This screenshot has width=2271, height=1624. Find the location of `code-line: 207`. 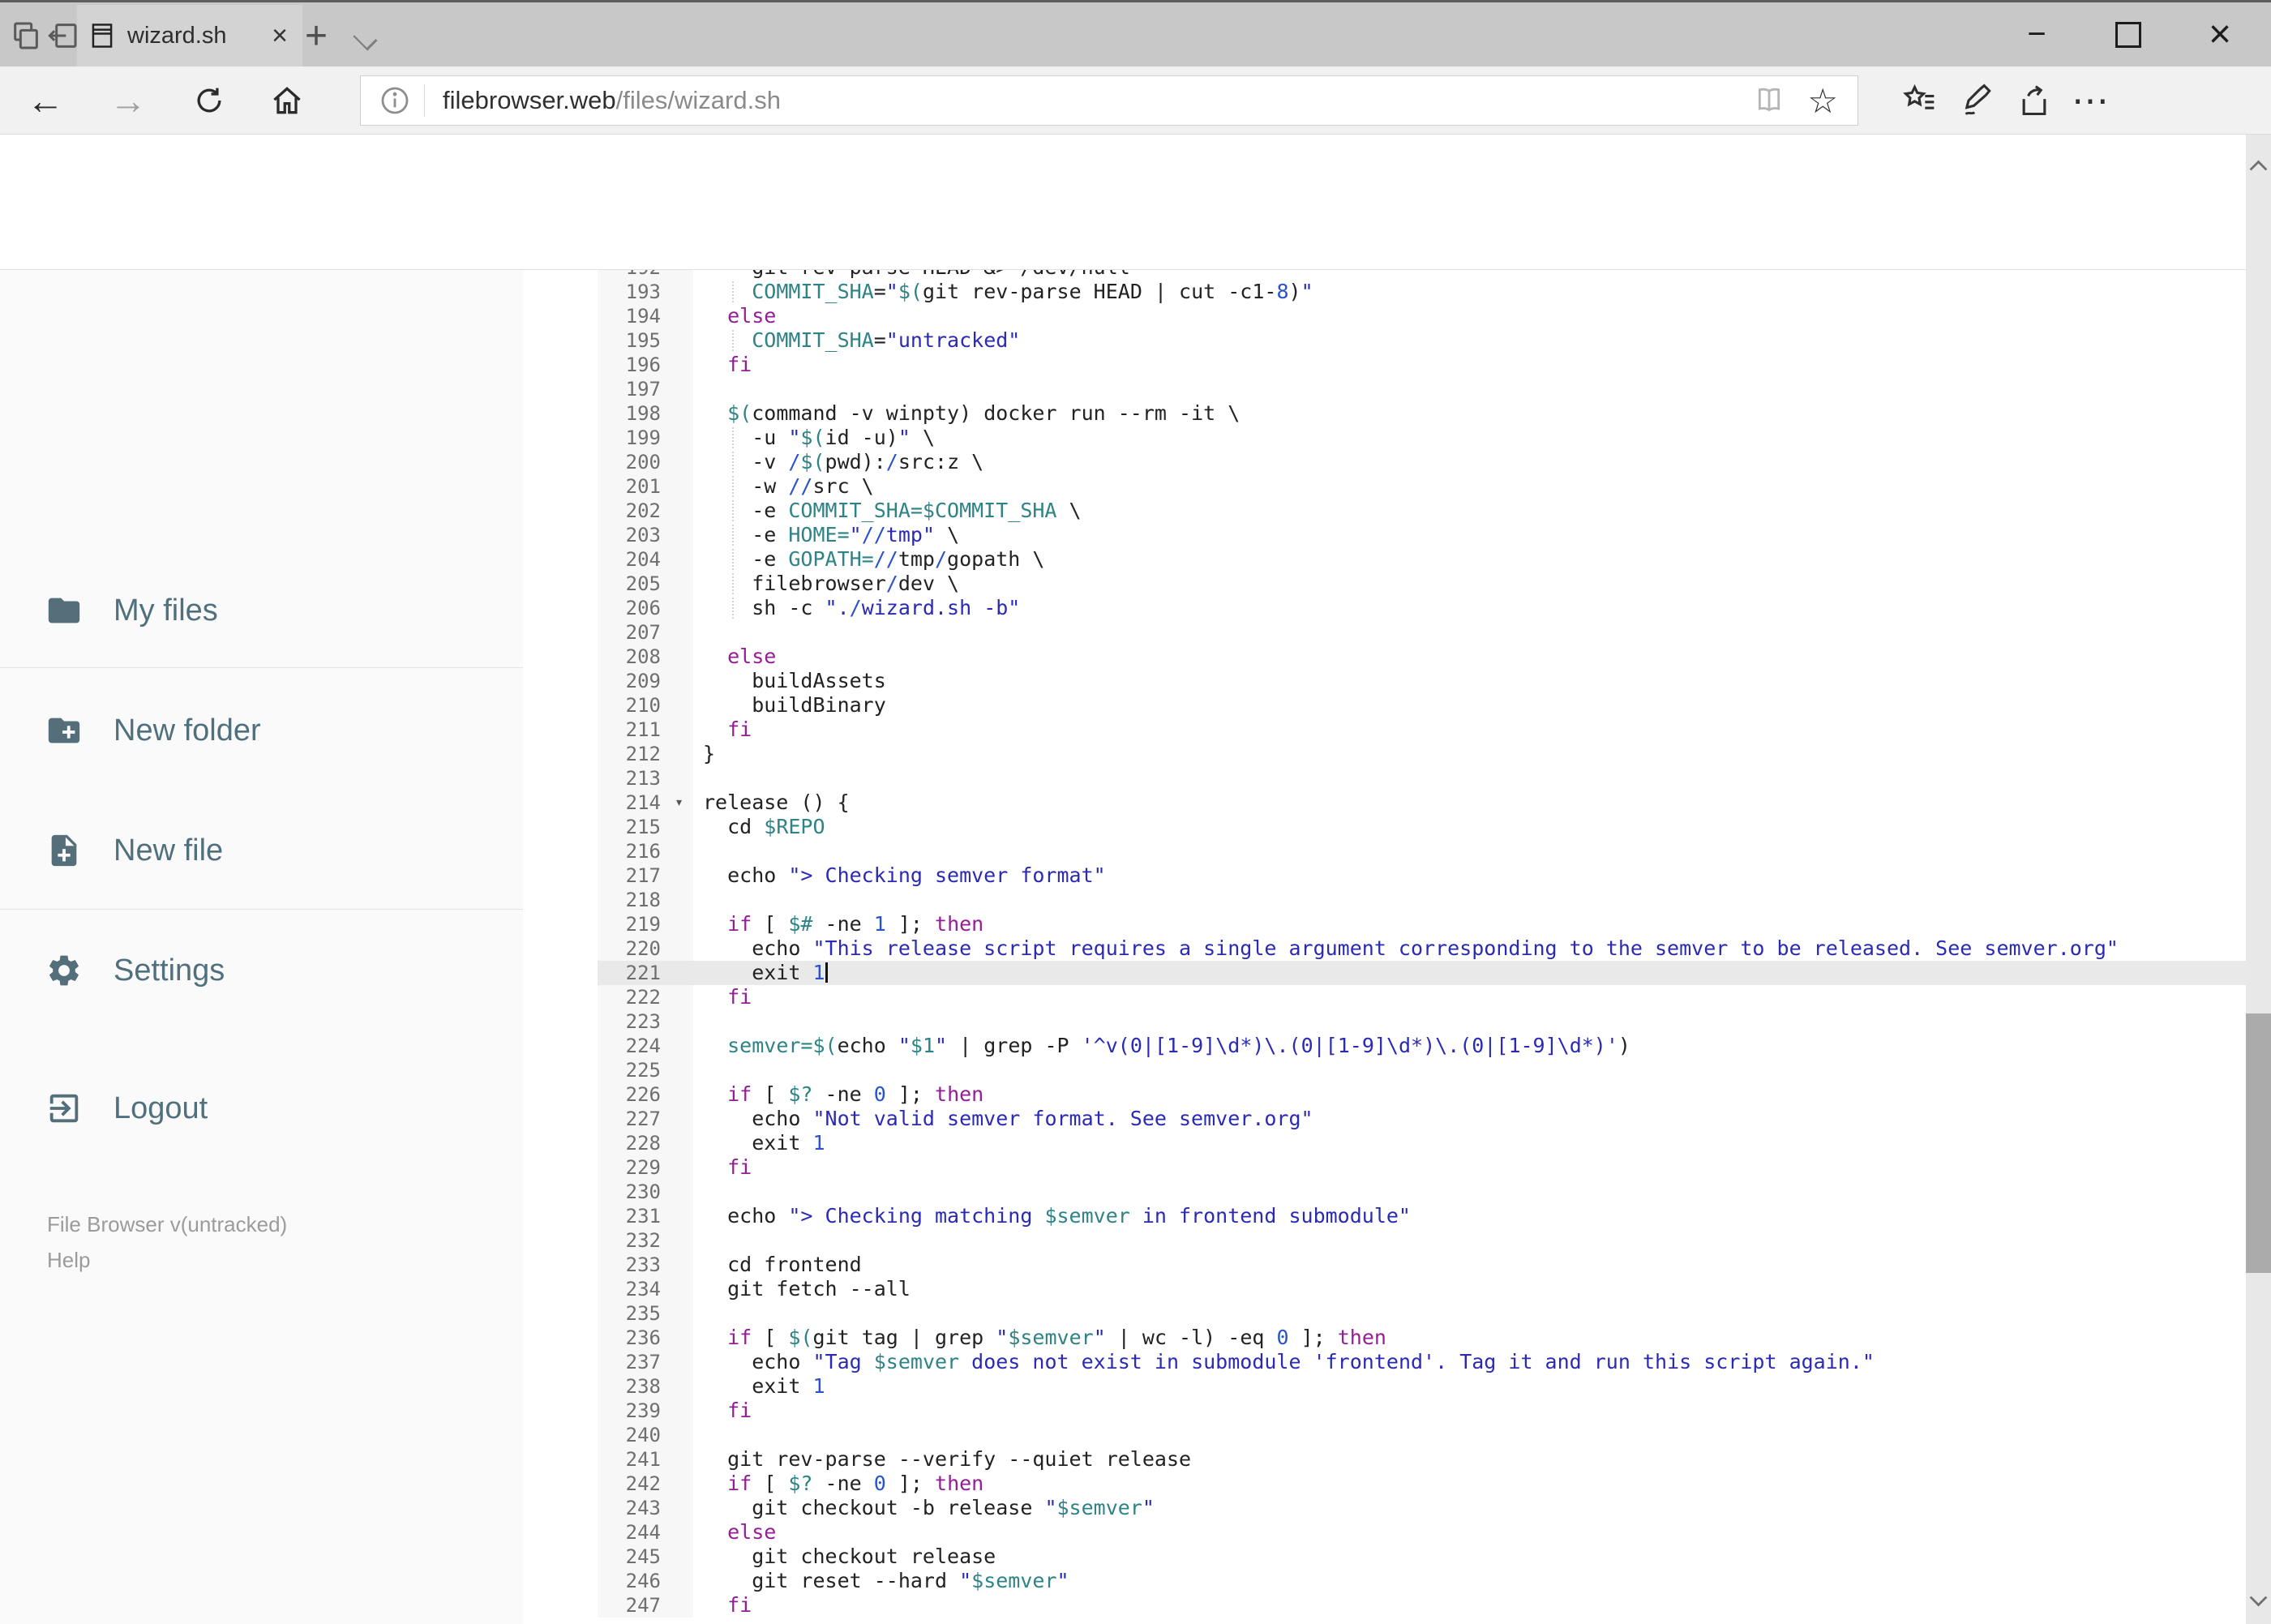

code-line: 207 is located at coordinates (1422, 633).